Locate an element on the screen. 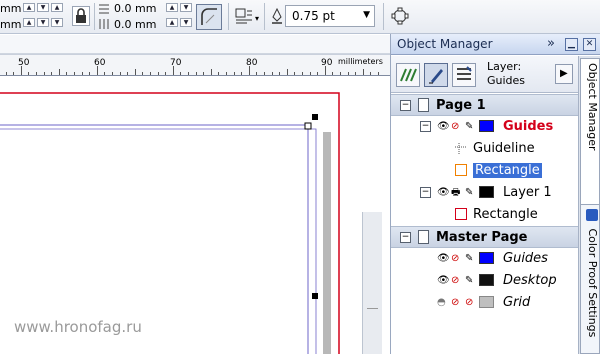 The width and height of the screenshot is (600, 354). size-down-arrow-icon: ▼ is located at coordinates (57, 22).